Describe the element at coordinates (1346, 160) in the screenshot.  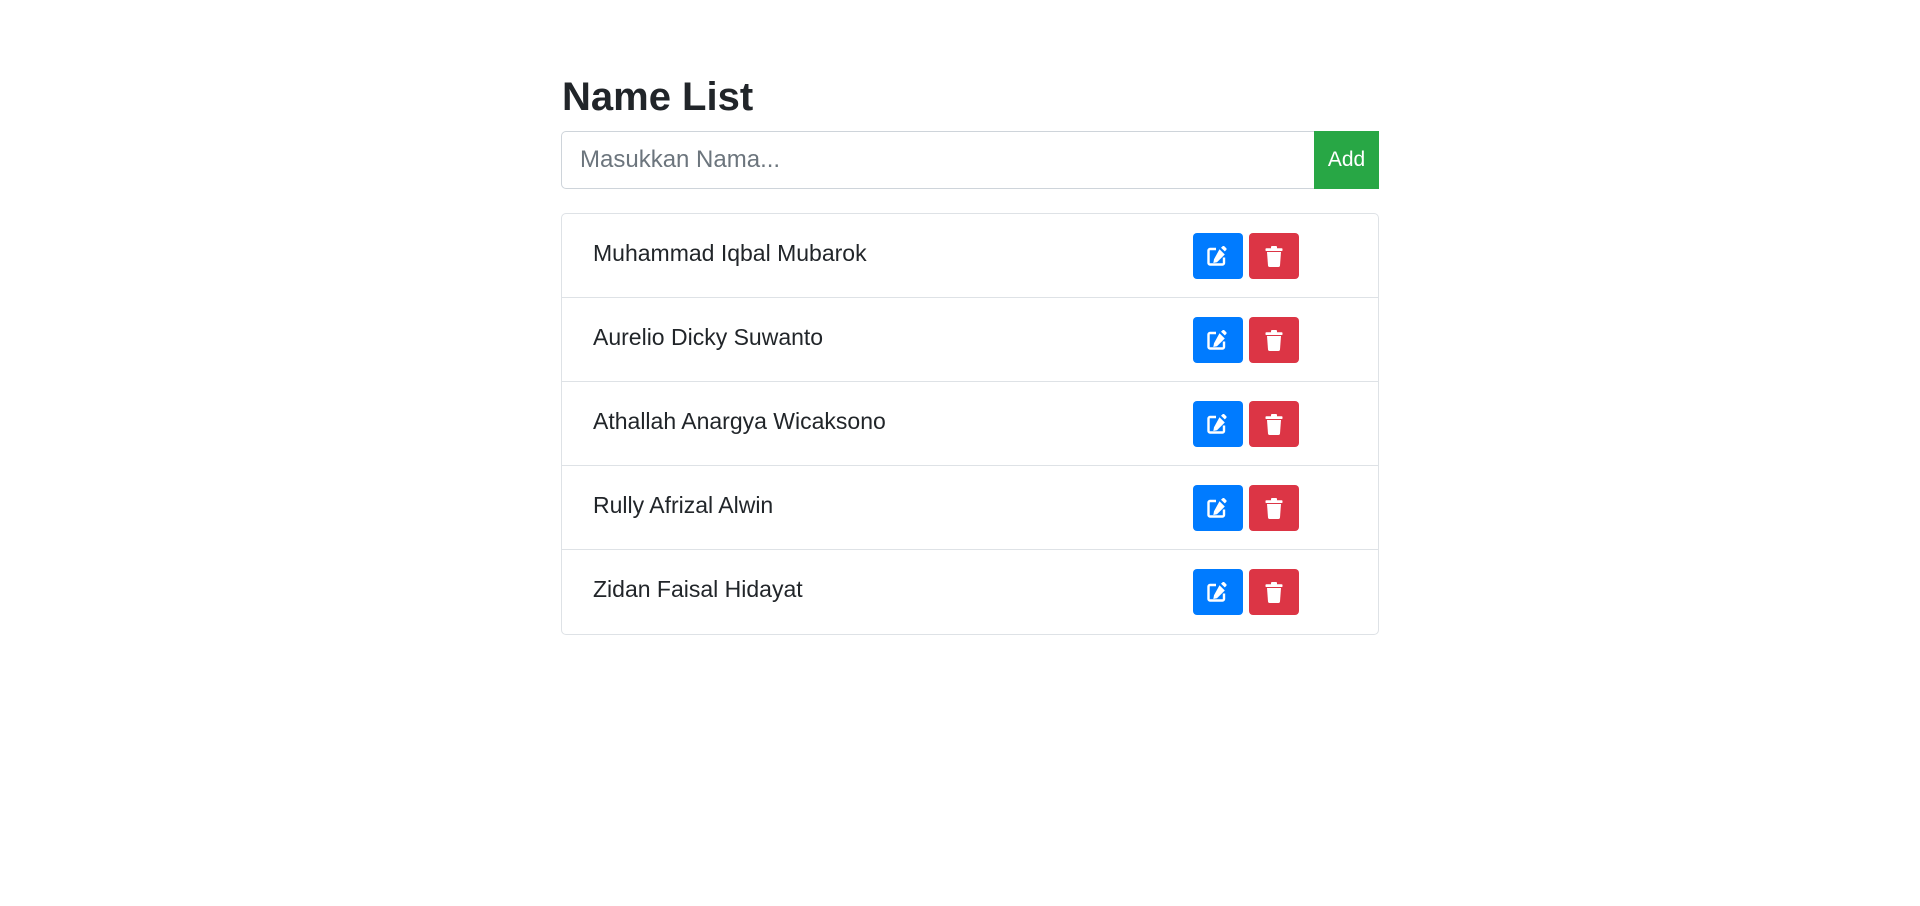
I see `add-button: Add` at that location.